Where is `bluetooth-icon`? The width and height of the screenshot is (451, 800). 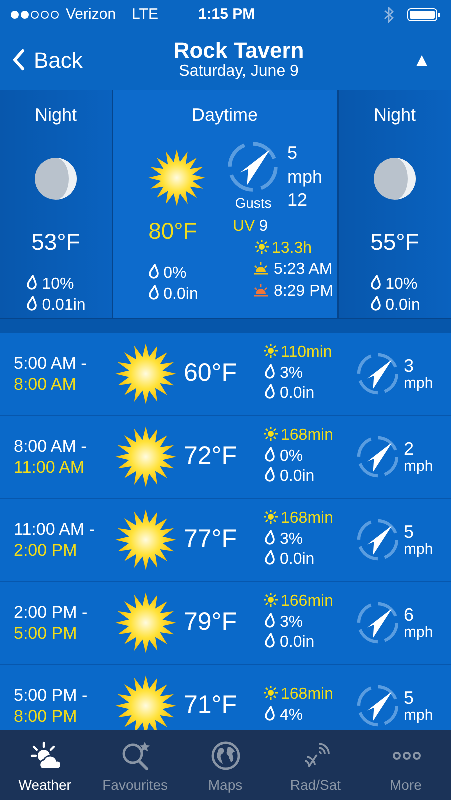
bluetooth-icon is located at coordinates (389, 15).